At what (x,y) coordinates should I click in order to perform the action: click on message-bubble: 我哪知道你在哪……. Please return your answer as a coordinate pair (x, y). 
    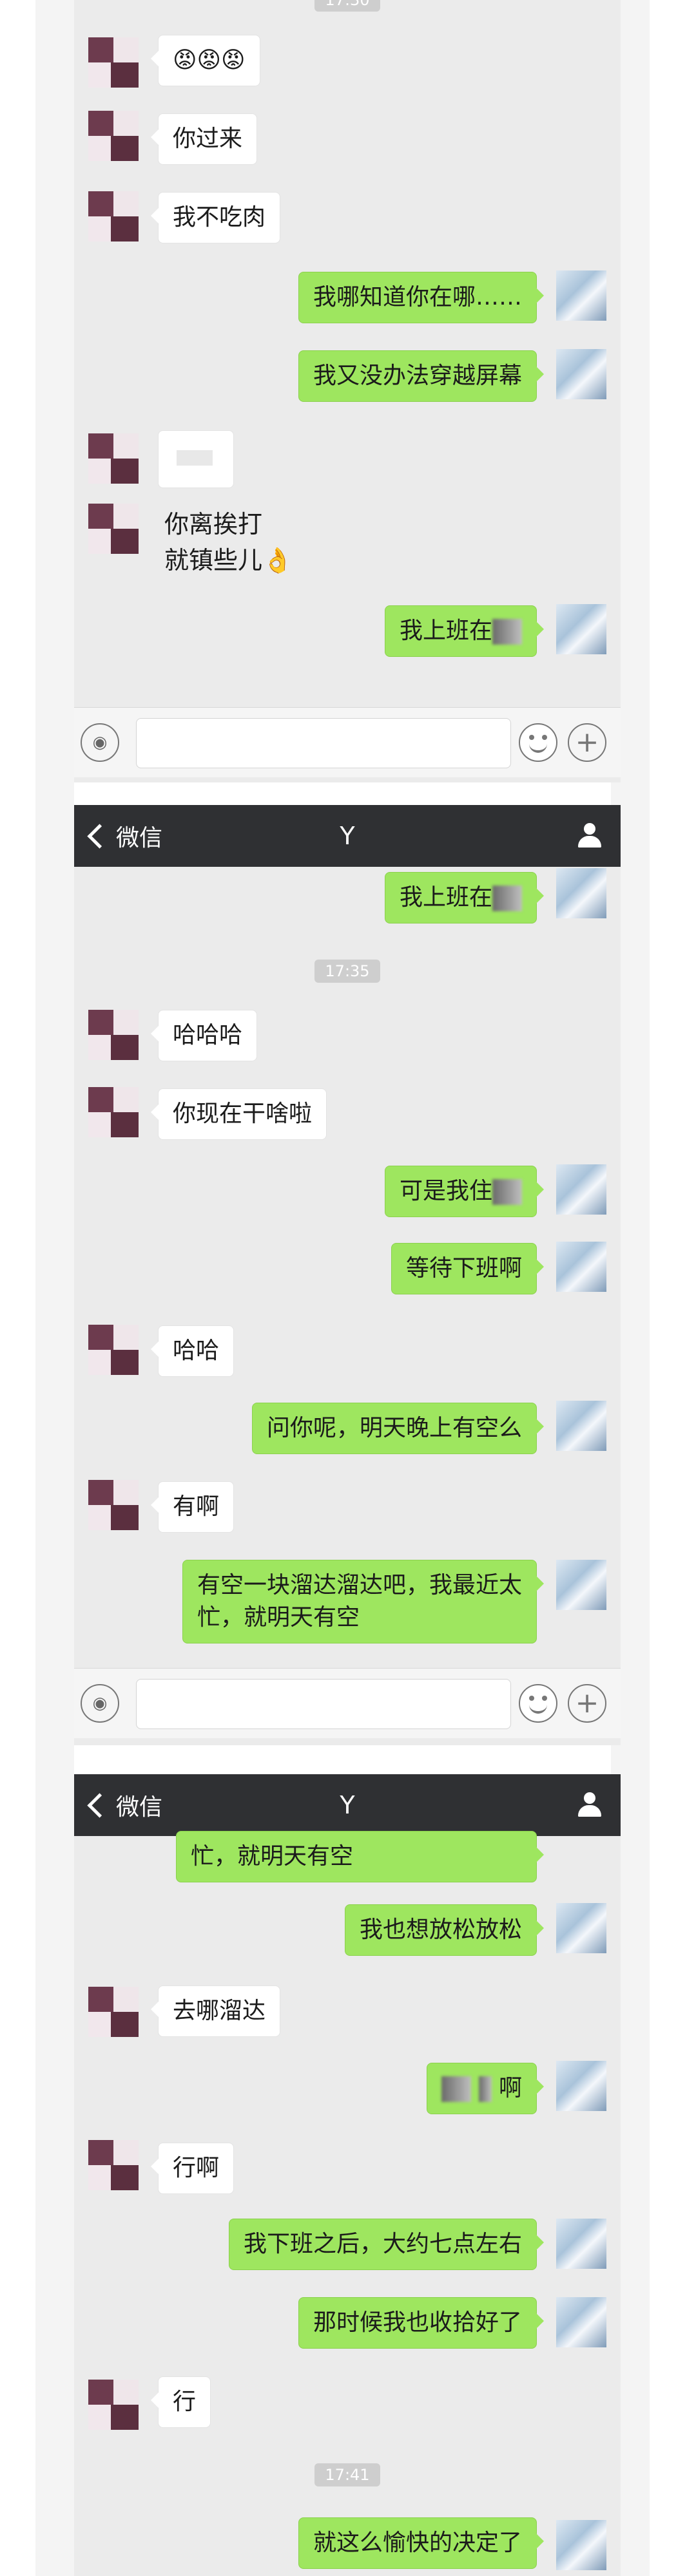
    Looking at the image, I should click on (422, 297).